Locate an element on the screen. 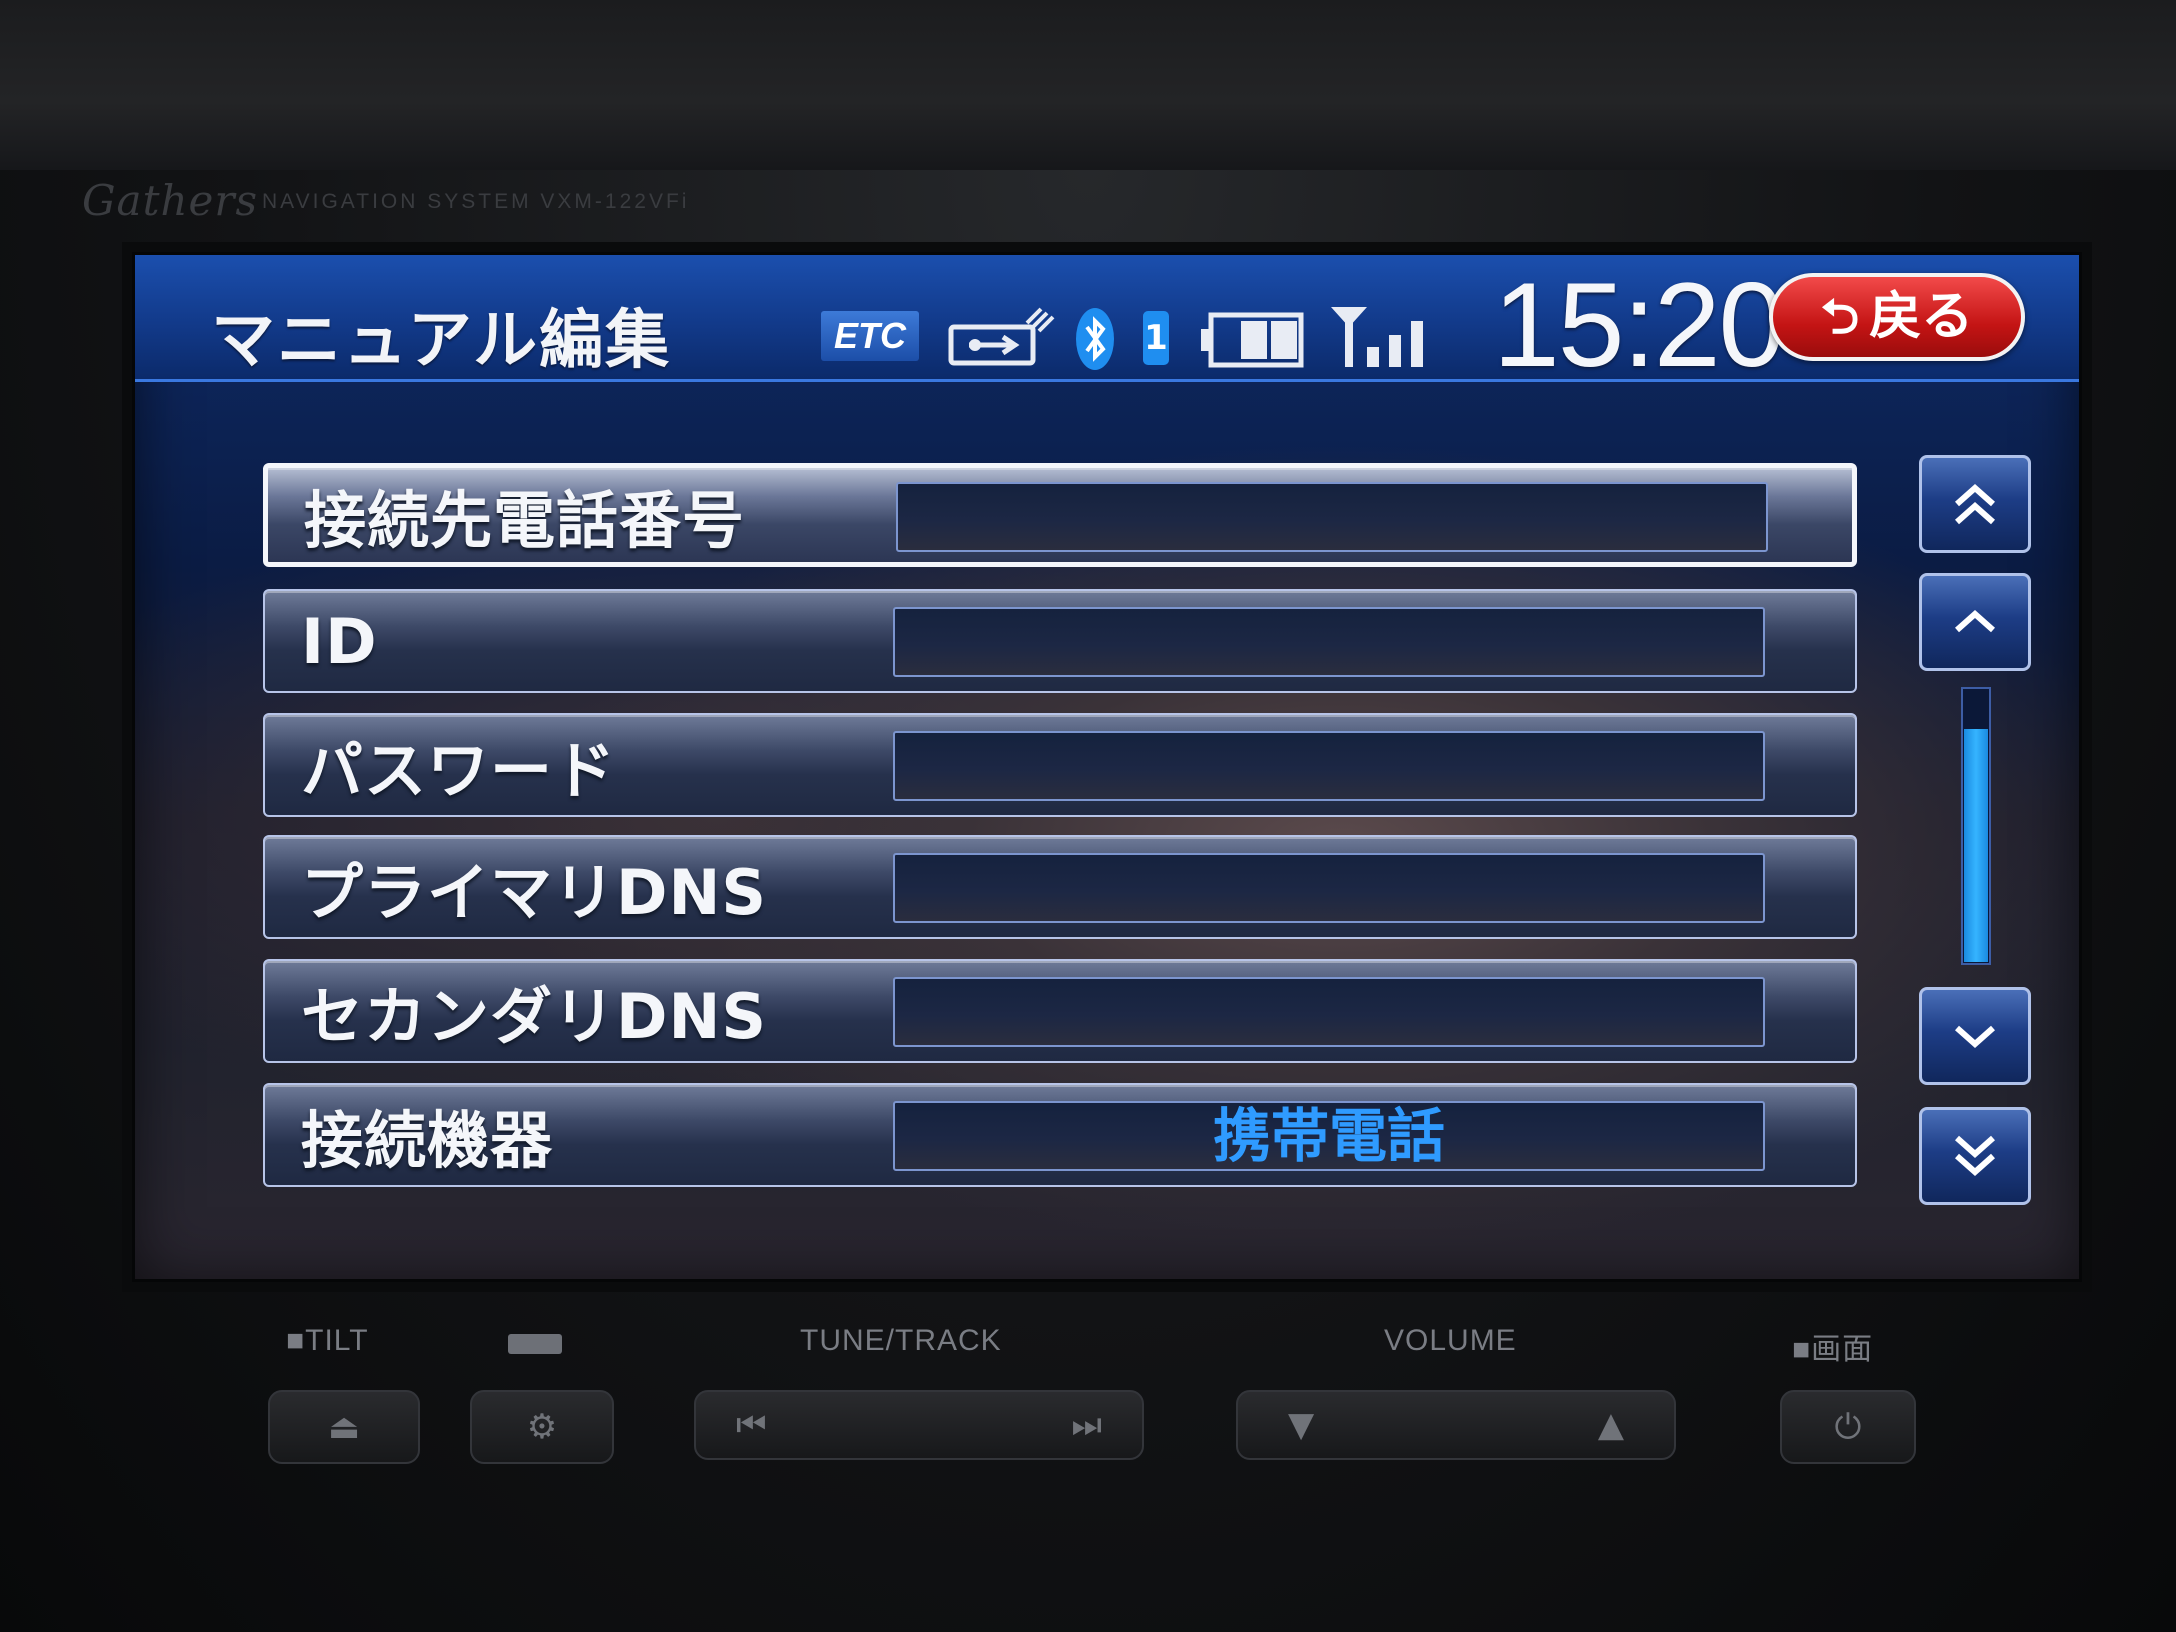  row-connected-device: 接続機器 携帯電話 is located at coordinates (1060, 1135).